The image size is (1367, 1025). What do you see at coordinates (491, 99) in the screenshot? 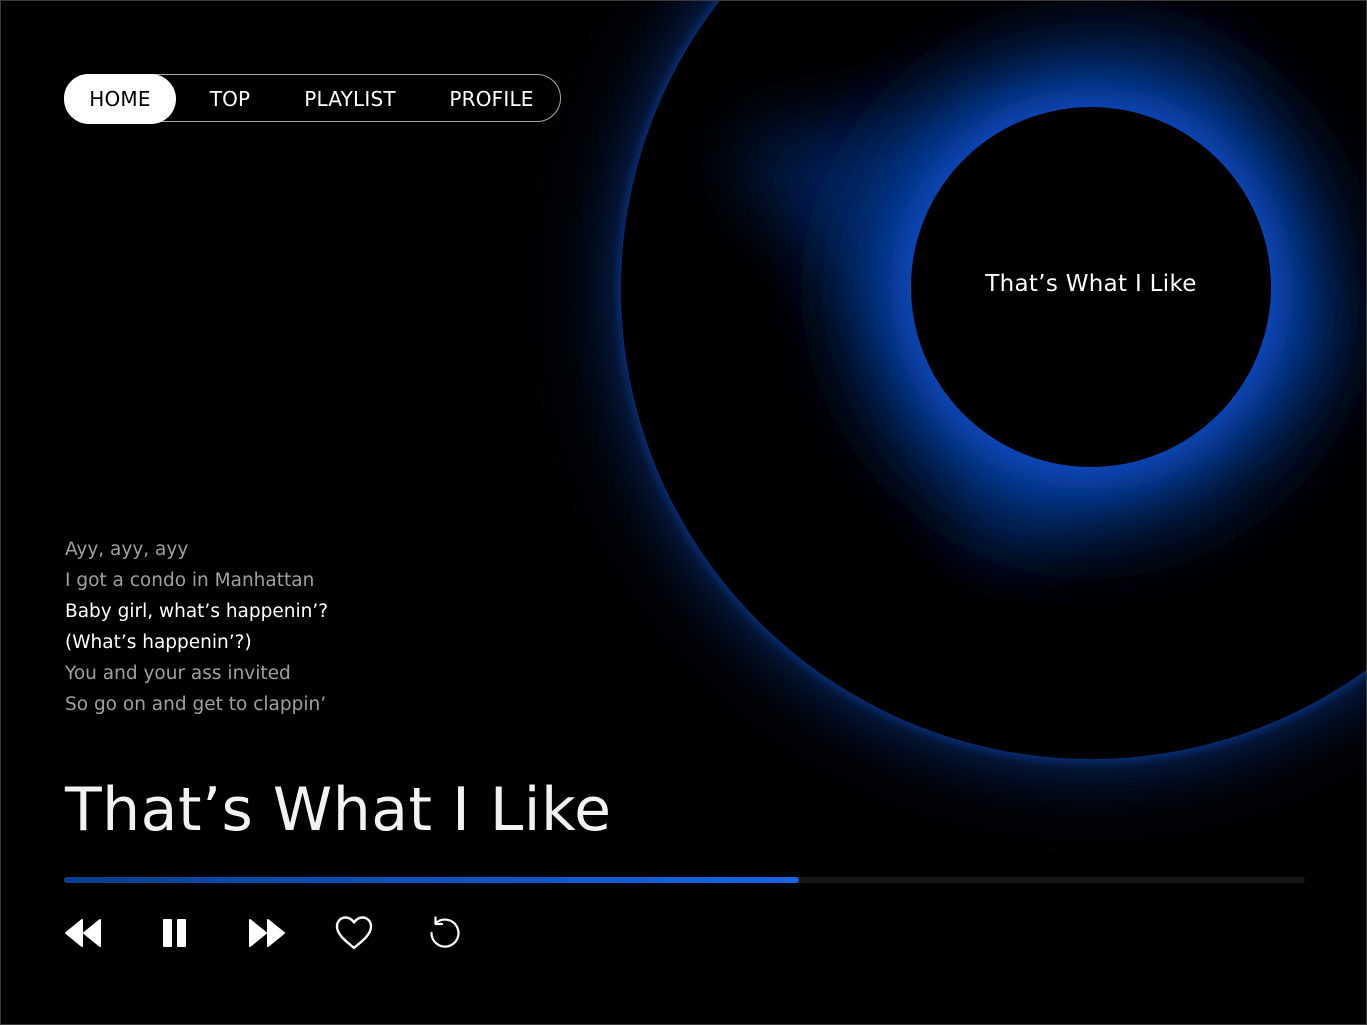
I see `nav-profile-tab: PROFILE` at bounding box center [491, 99].